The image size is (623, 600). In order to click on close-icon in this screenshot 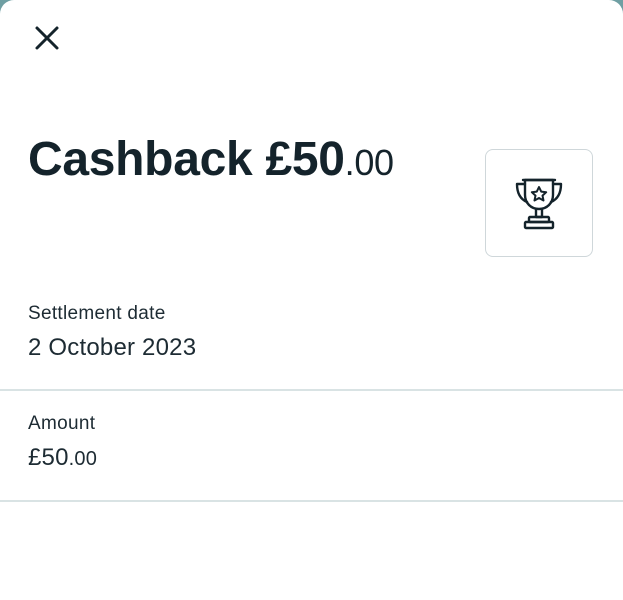, I will do `click(47, 38)`.